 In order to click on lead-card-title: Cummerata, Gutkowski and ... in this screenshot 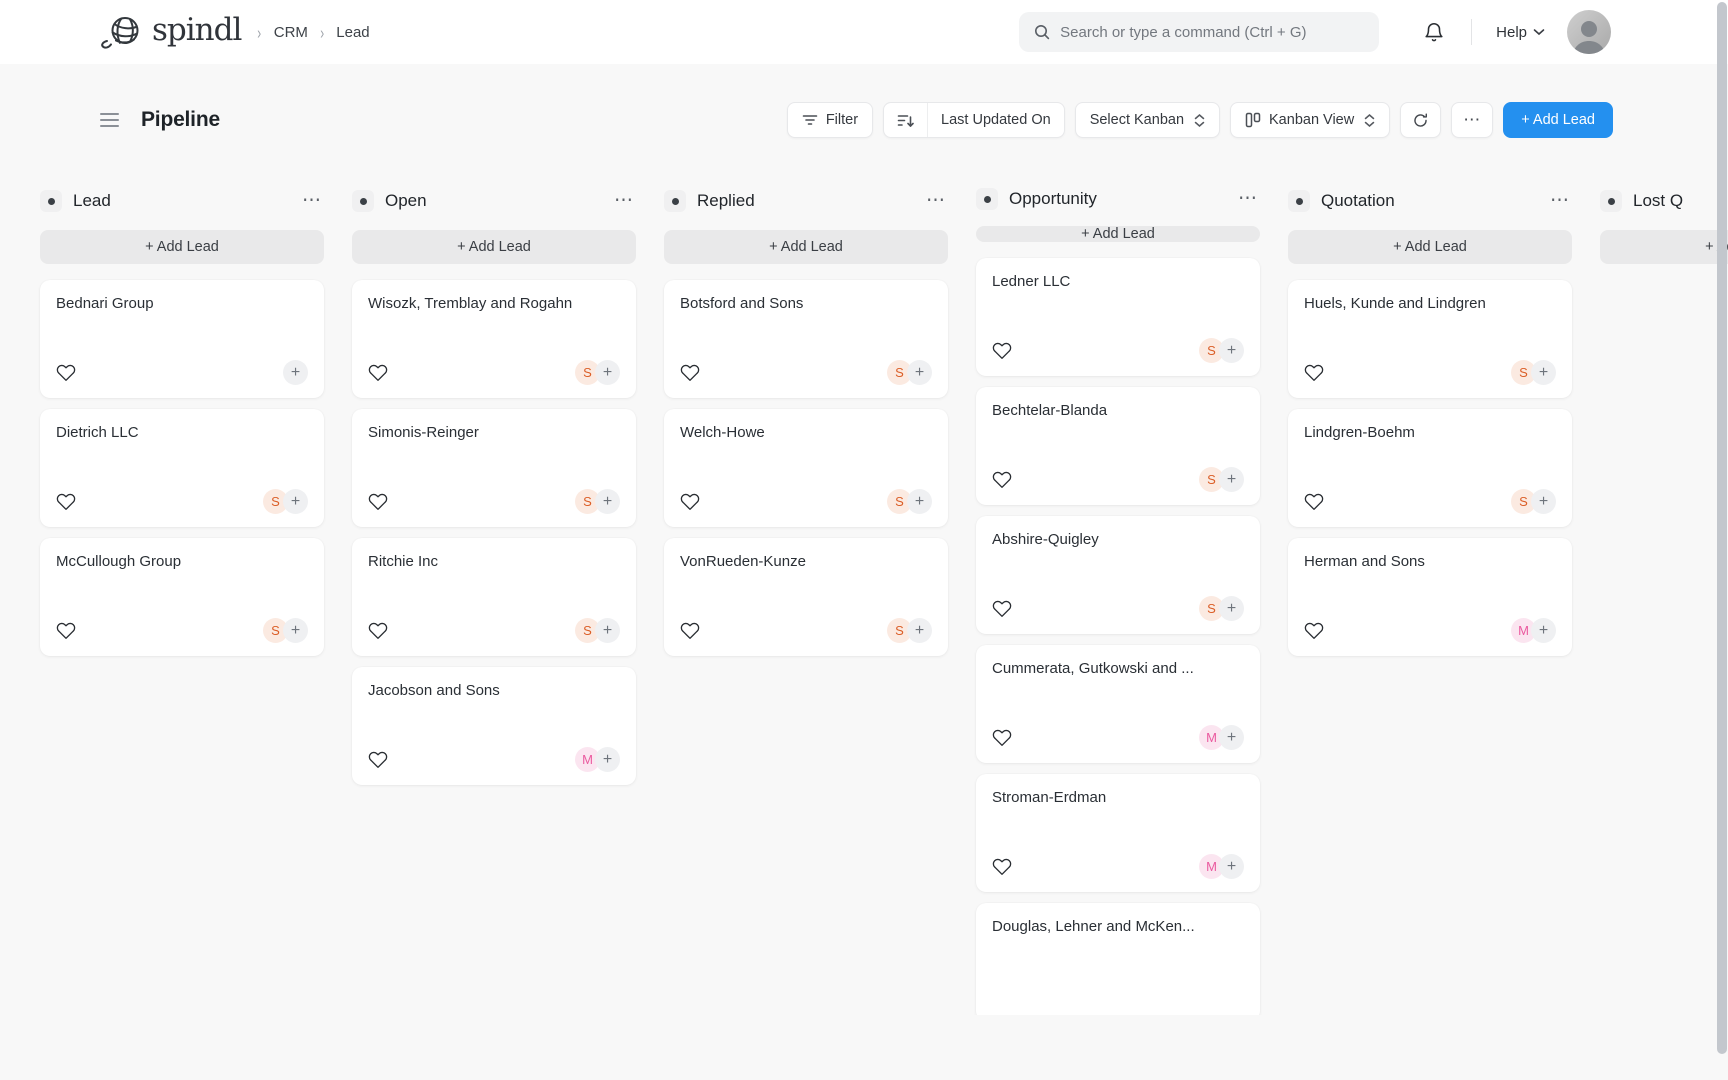, I will do `click(1093, 668)`.